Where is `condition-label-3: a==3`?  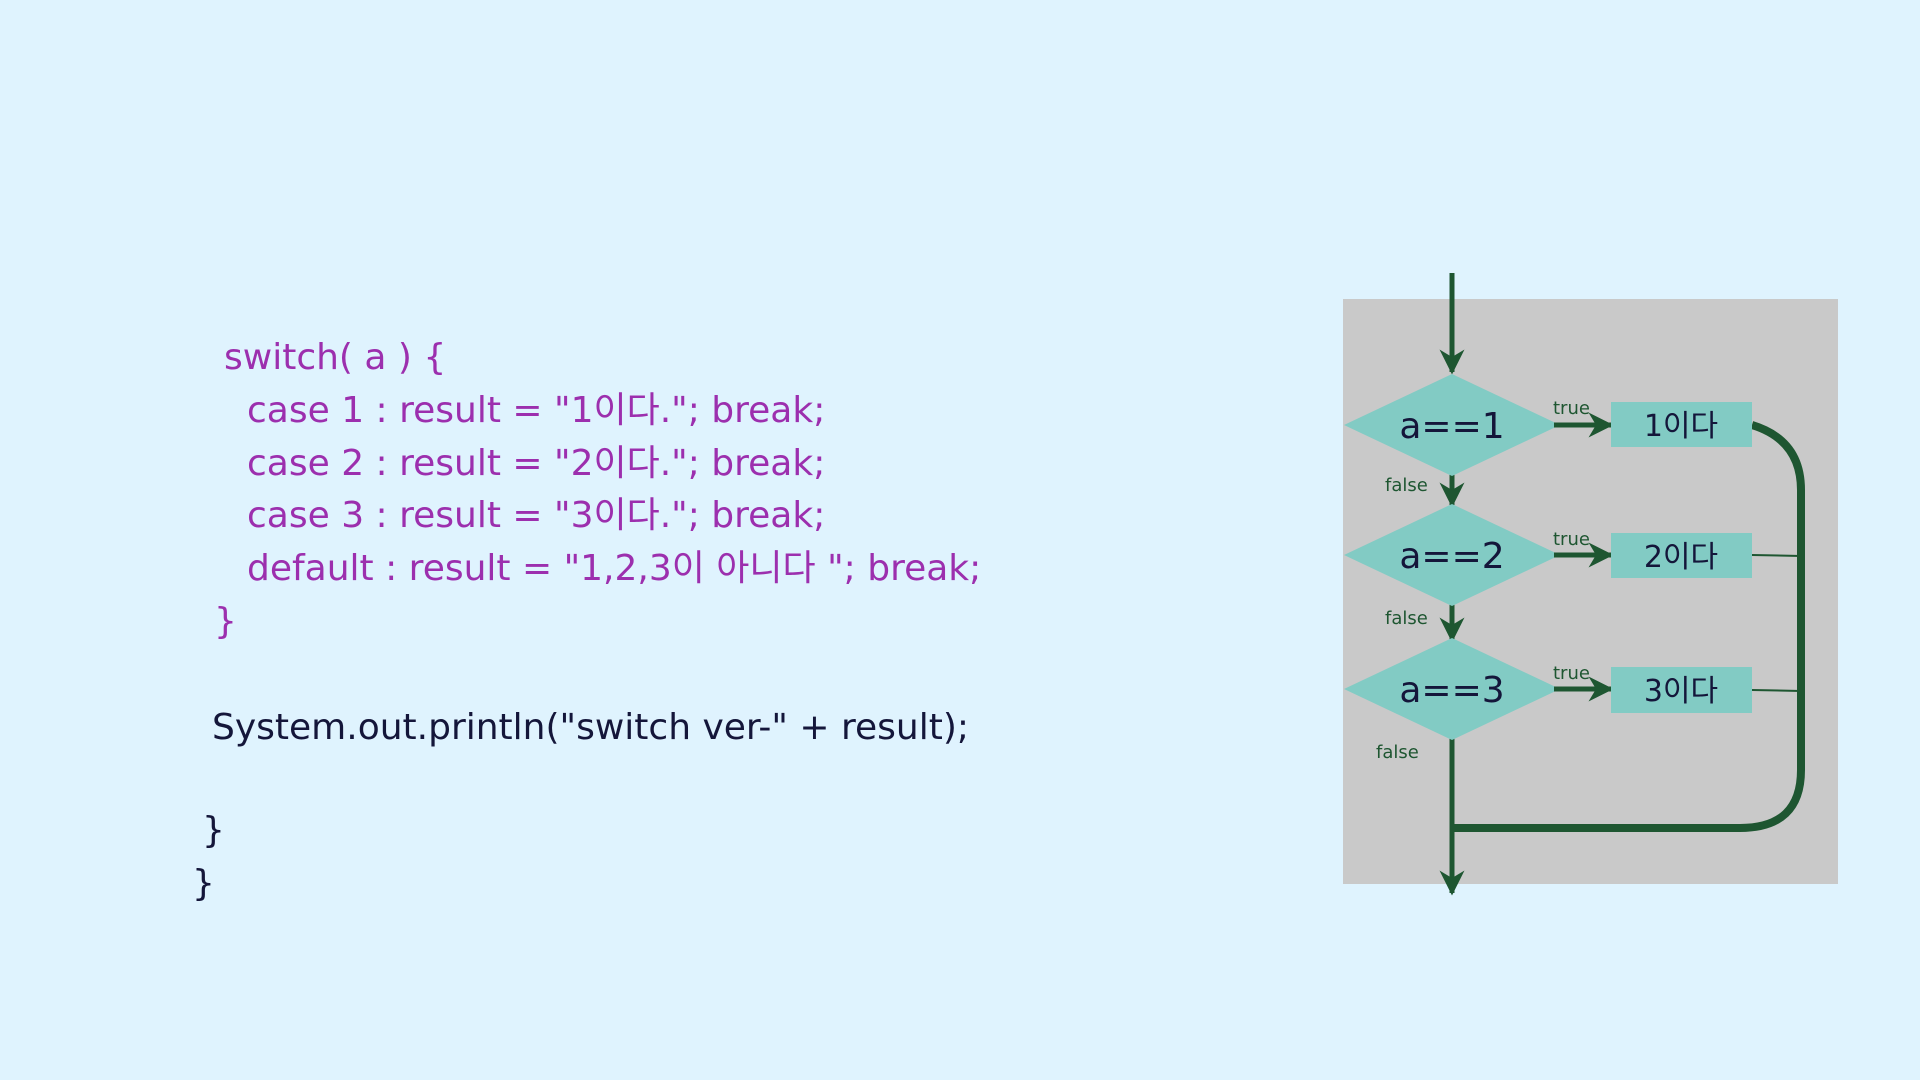 condition-label-3: a==3 is located at coordinates (1451, 690).